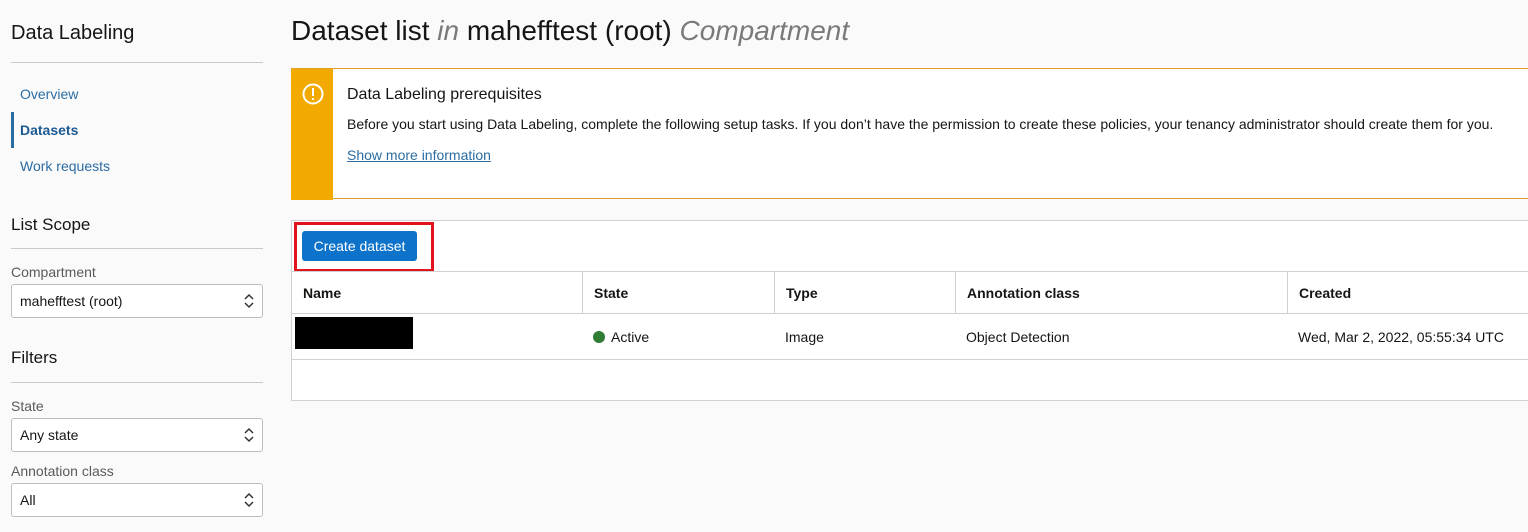 Image resolution: width=1528 pixels, height=532 pixels. What do you see at coordinates (137, 301) in the screenshot?
I see `compartment-select: mahefftest (root)` at bounding box center [137, 301].